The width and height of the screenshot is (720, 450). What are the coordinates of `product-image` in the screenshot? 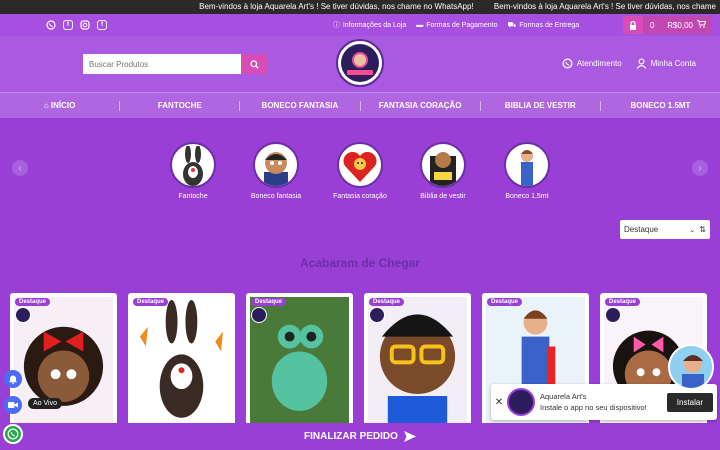 It's located at (181, 361).